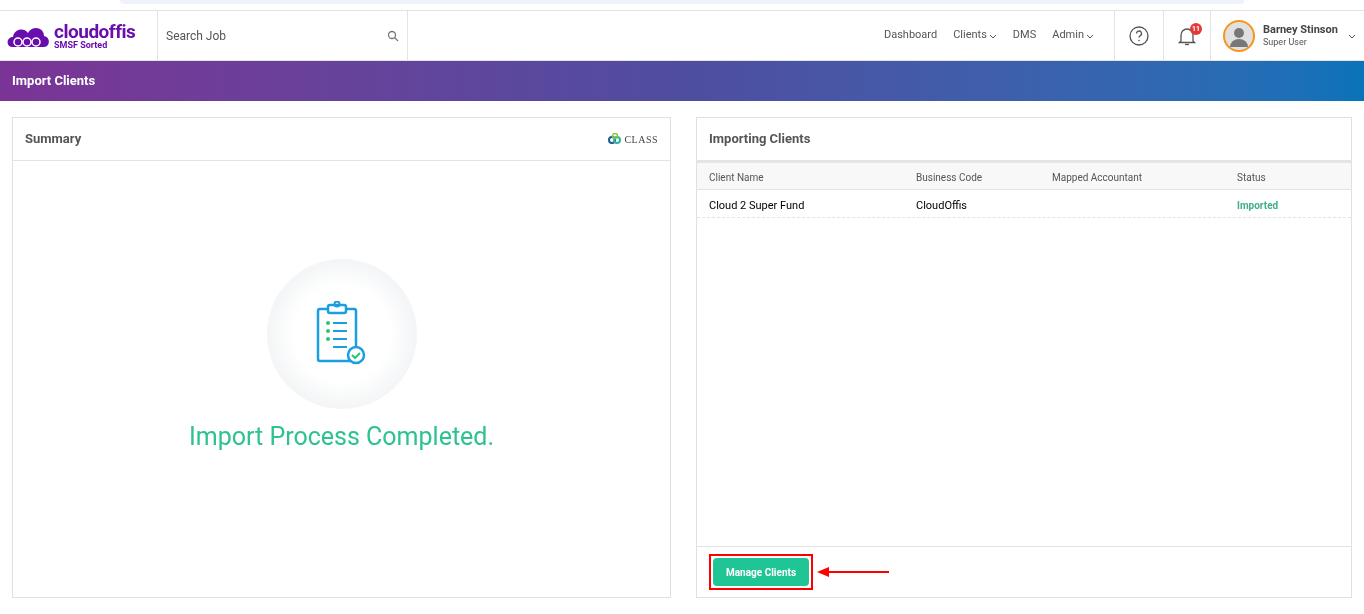  I want to click on logo-wordmark: cloudoffis, so click(95, 31).